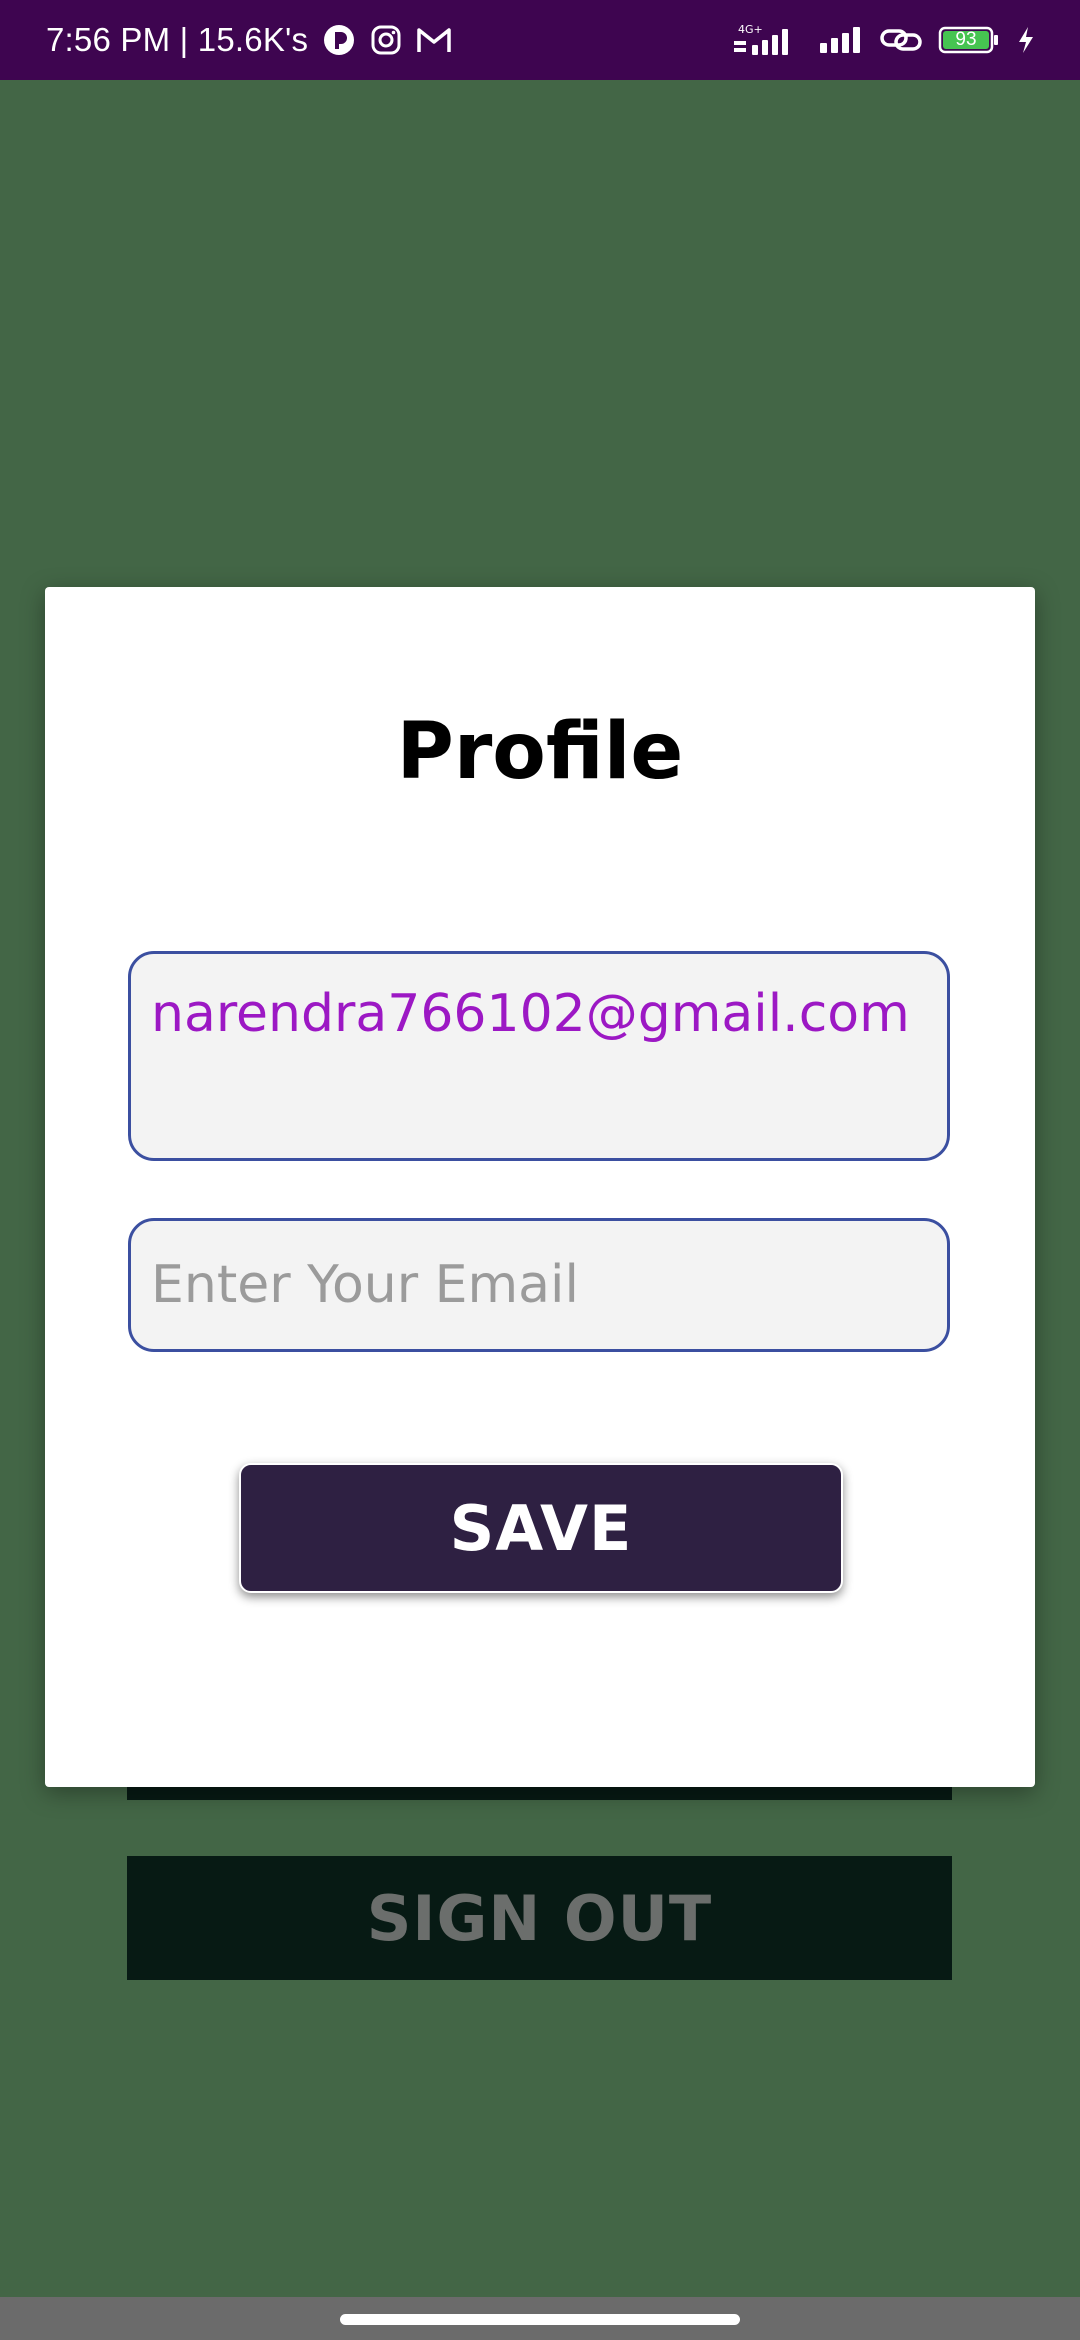 This screenshot has width=1080, height=2340. Describe the element at coordinates (767, 40) in the screenshot. I see `signal-4g-icon: 4G+` at that location.